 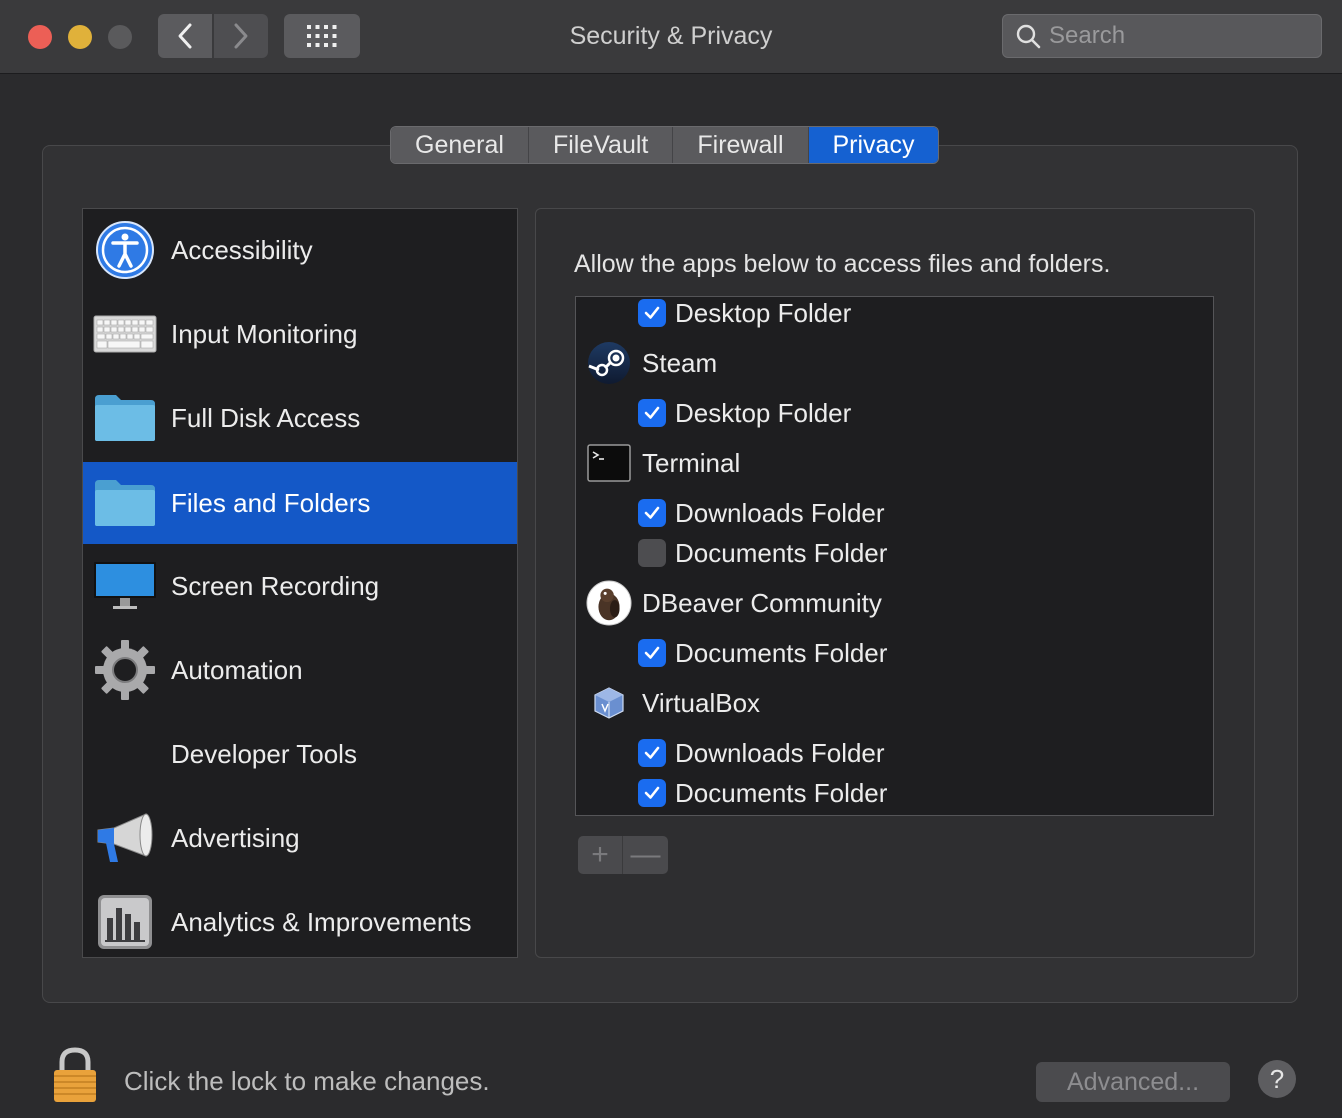 What do you see at coordinates (321, 921) in the screenshot?
I see `sidebar-item-label: Analytics & Improvements` at bounding box center [321, 921].